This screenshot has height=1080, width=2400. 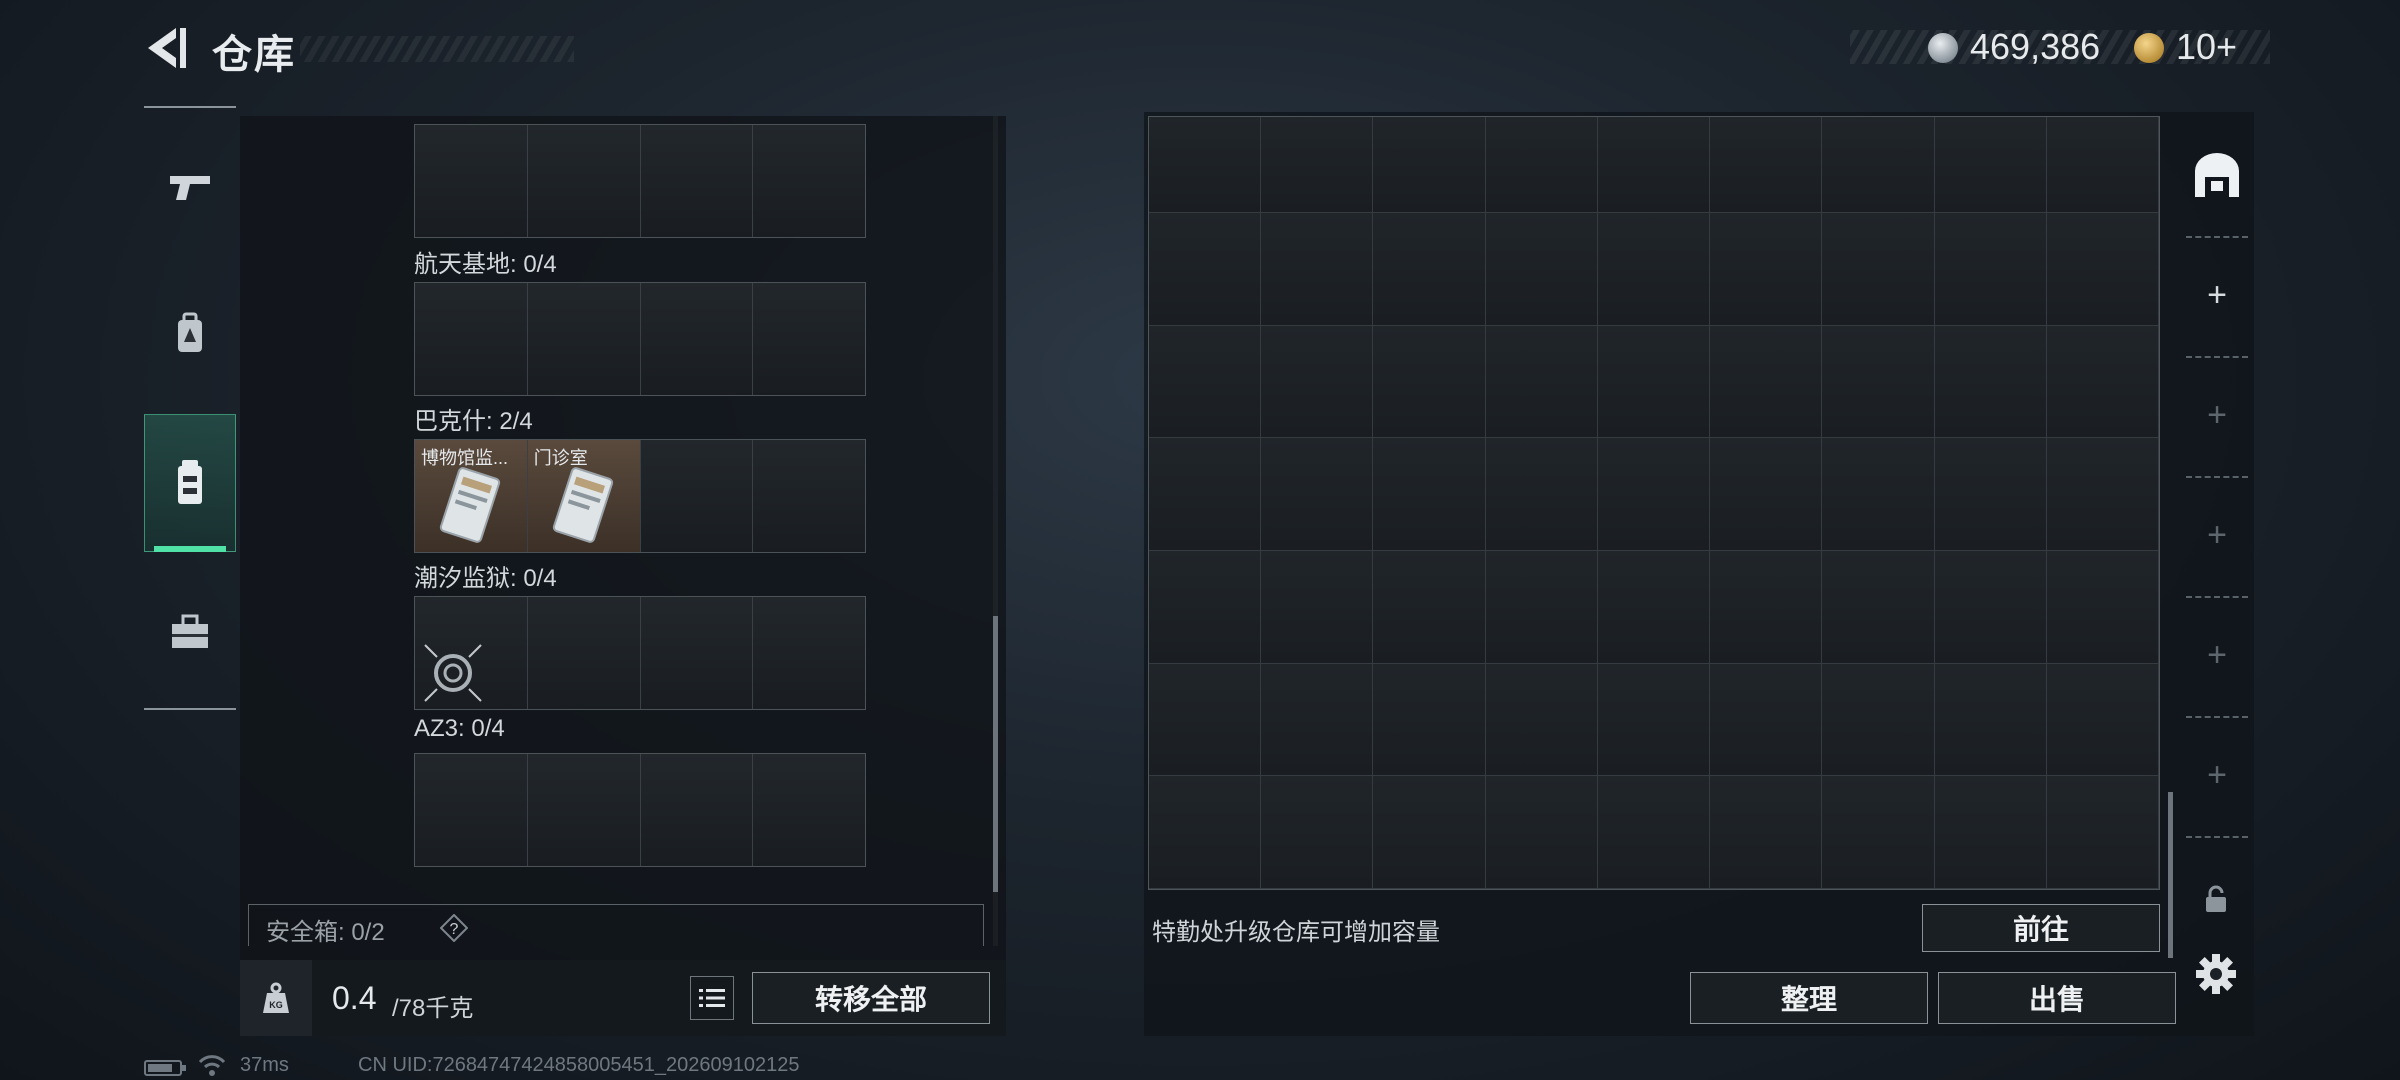 What do you see at coordinates (584, 496) in the screenshot?
I see `key-item-clinic: 门诊室` at bounding box center [584, 496].